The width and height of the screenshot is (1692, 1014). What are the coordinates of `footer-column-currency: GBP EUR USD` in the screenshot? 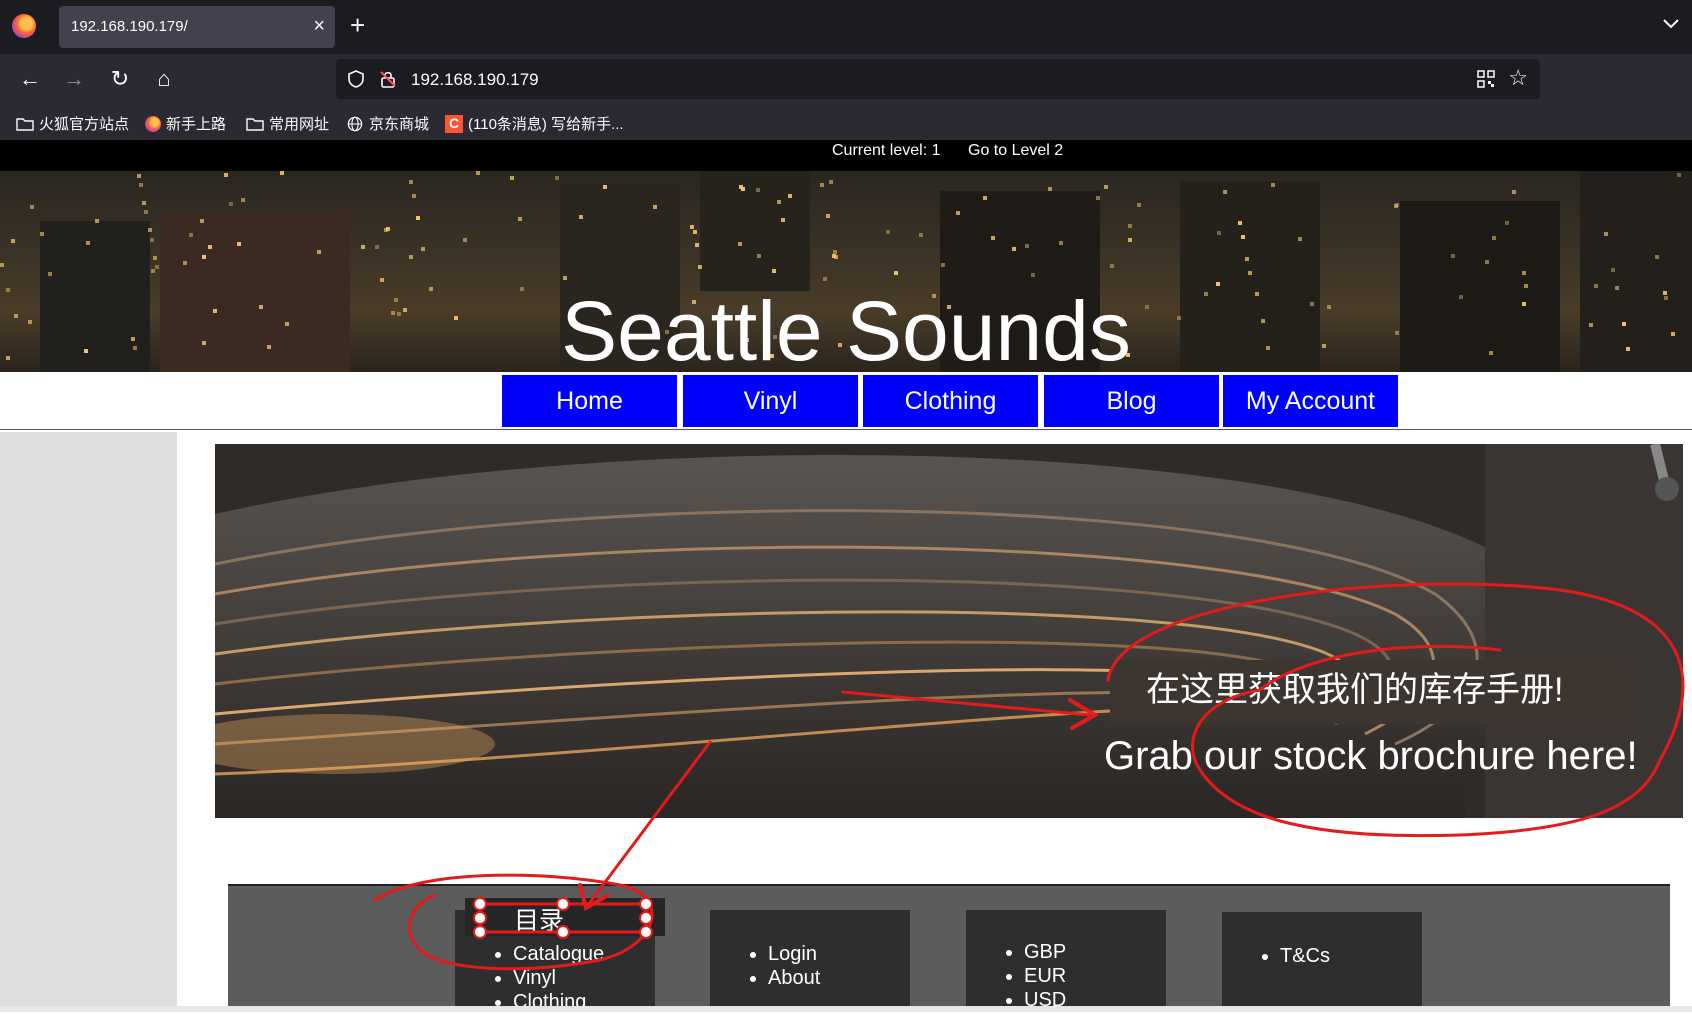 It's located at (1066, 961).